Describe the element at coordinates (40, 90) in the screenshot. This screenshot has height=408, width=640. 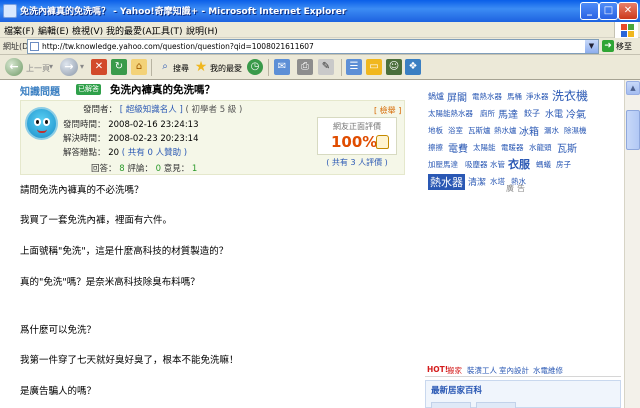
I see `section-link: 知識問題` at that location.